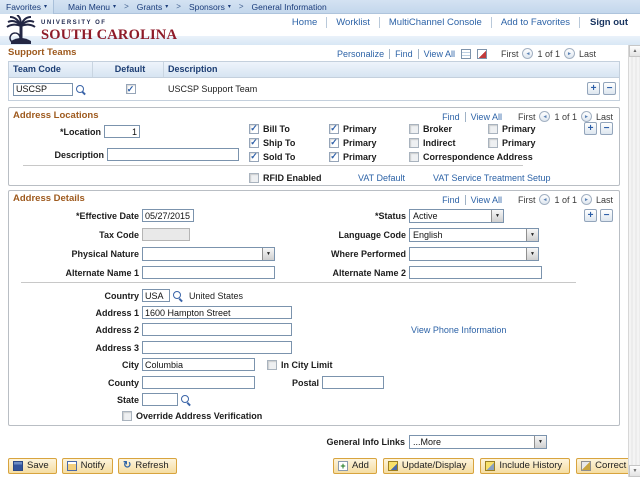 This screenshot has width=640, height=480. Describe the element at coordinates (156, 295) in the screenshot. I see `country-input` at that location.